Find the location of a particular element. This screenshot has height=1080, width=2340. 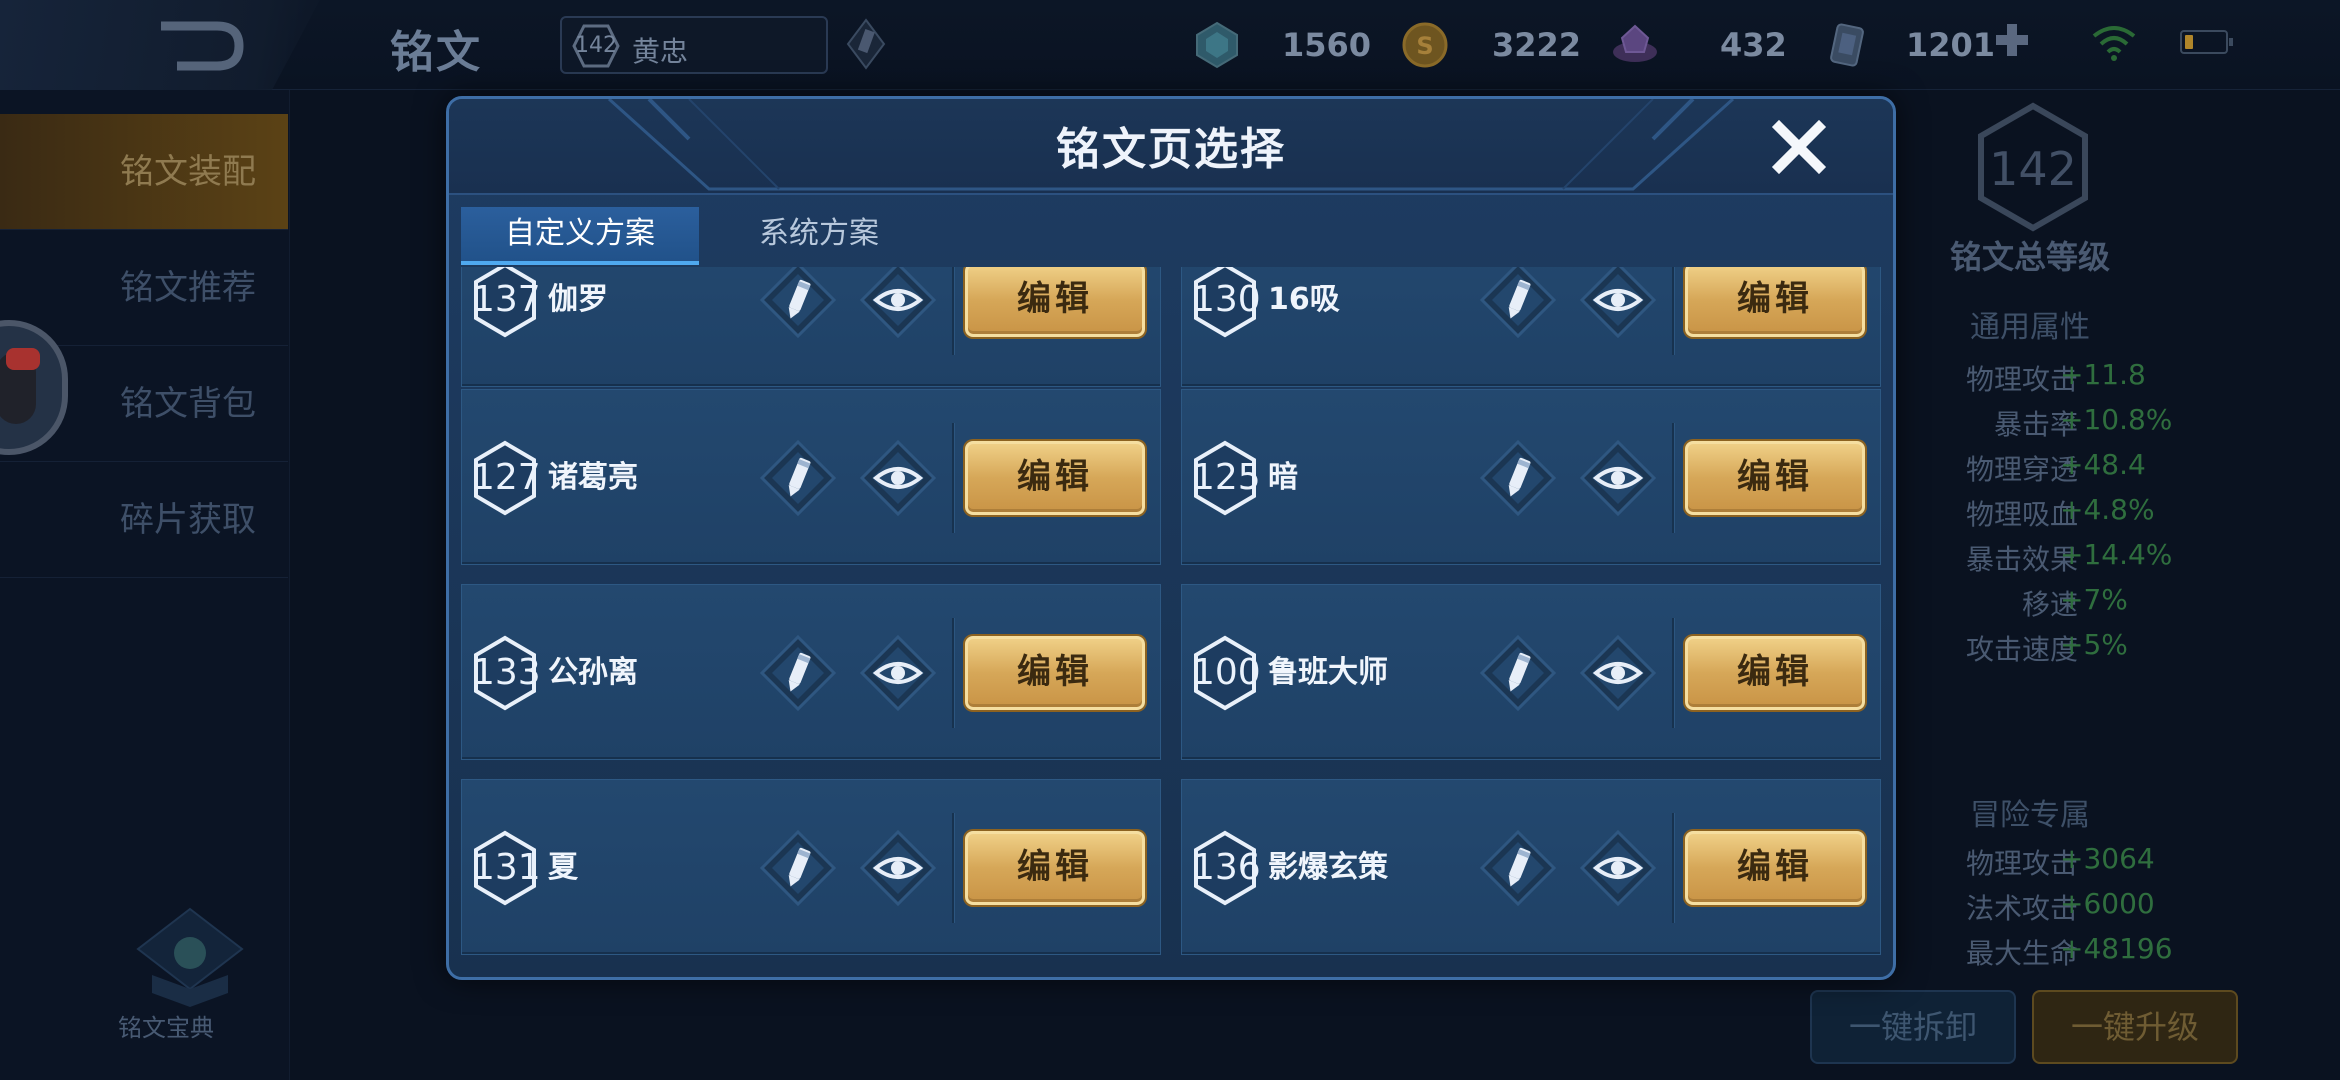

attr-row: 攻击速度 +5% is located at coordinates (2110, 650).